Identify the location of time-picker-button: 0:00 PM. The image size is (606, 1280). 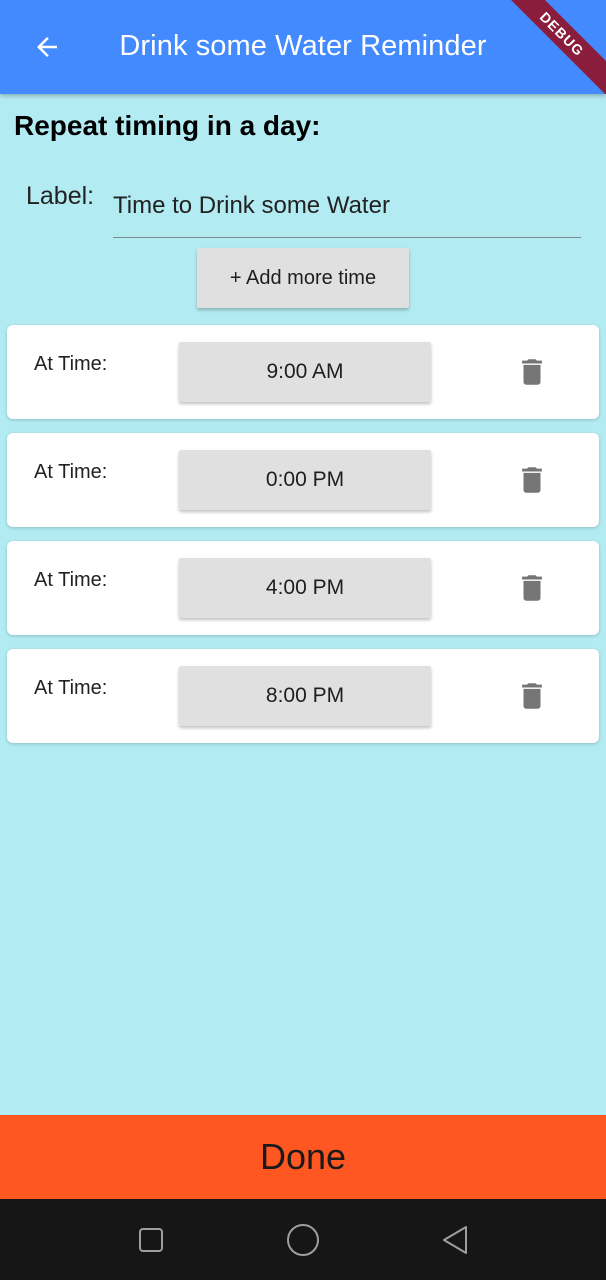
(305, 480).